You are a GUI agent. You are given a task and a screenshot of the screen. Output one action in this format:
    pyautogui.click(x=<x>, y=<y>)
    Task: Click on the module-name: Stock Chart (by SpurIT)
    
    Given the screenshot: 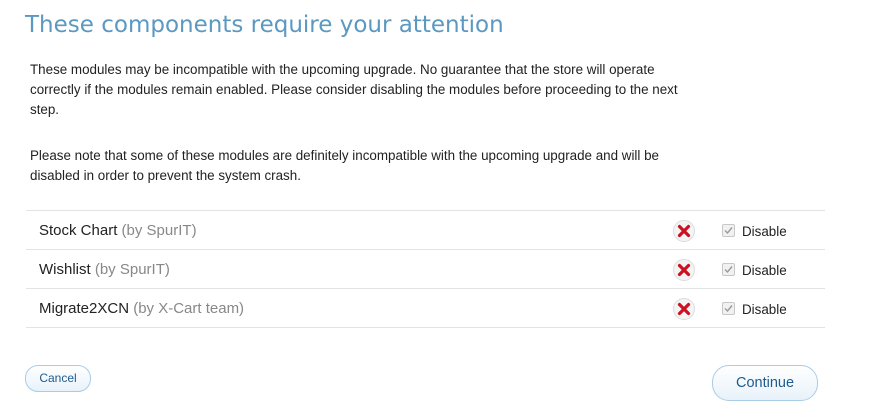 What is the action you would take?
    pyautogui.click(x=118, y=230)
    